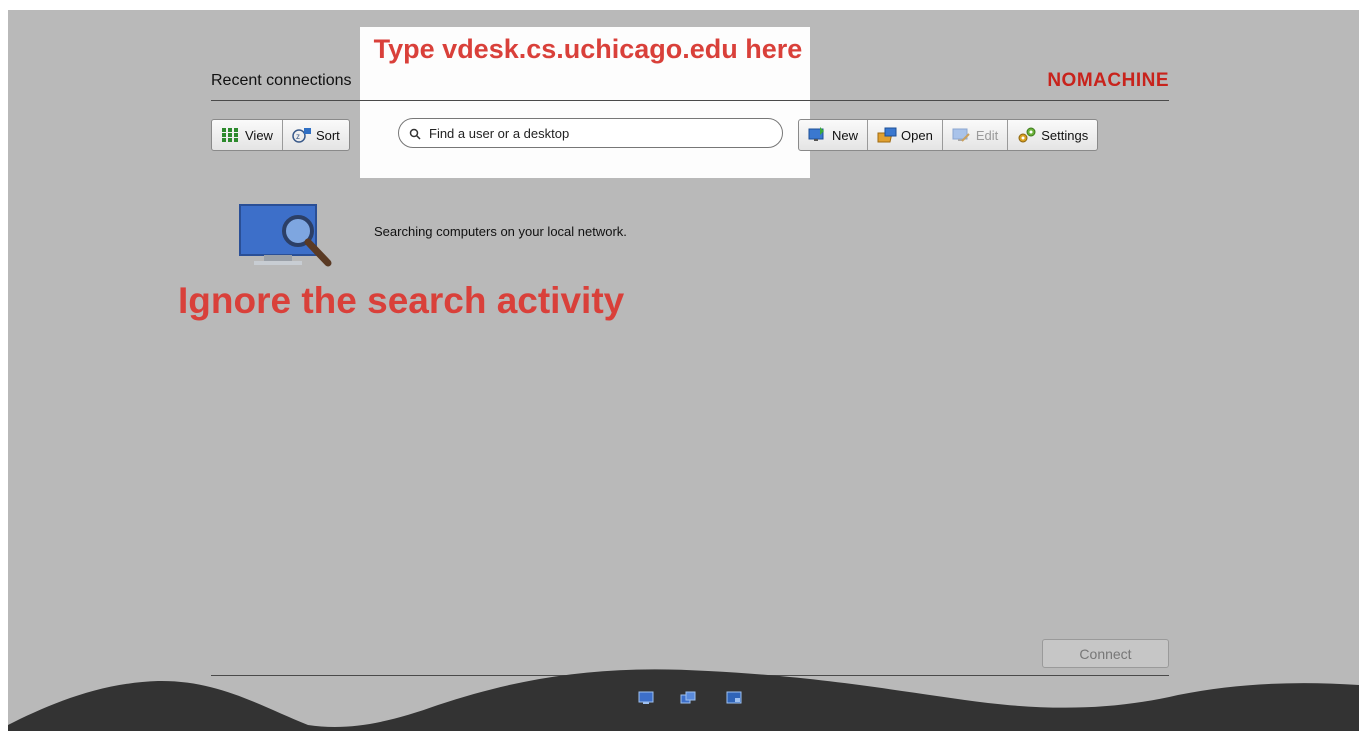  I want to click on new-monitor-icon, so click(817, 135).